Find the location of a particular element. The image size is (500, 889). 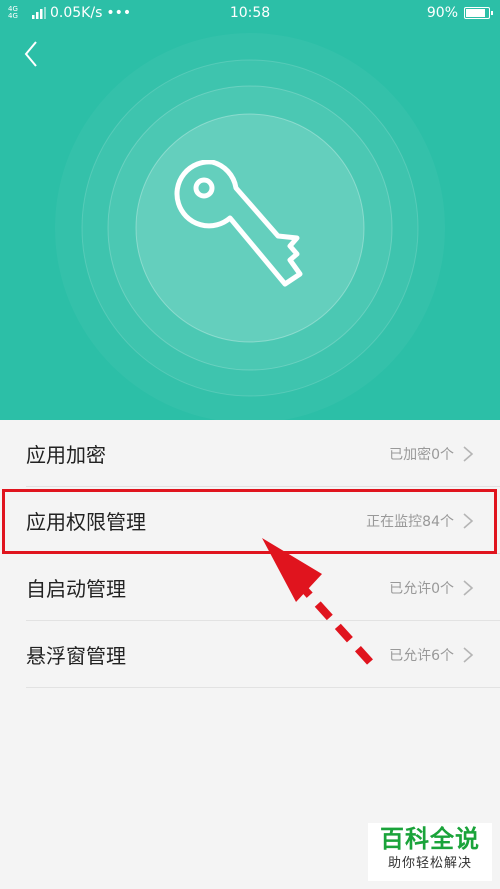

status-right: 90% is located at coordinates (459, 13).